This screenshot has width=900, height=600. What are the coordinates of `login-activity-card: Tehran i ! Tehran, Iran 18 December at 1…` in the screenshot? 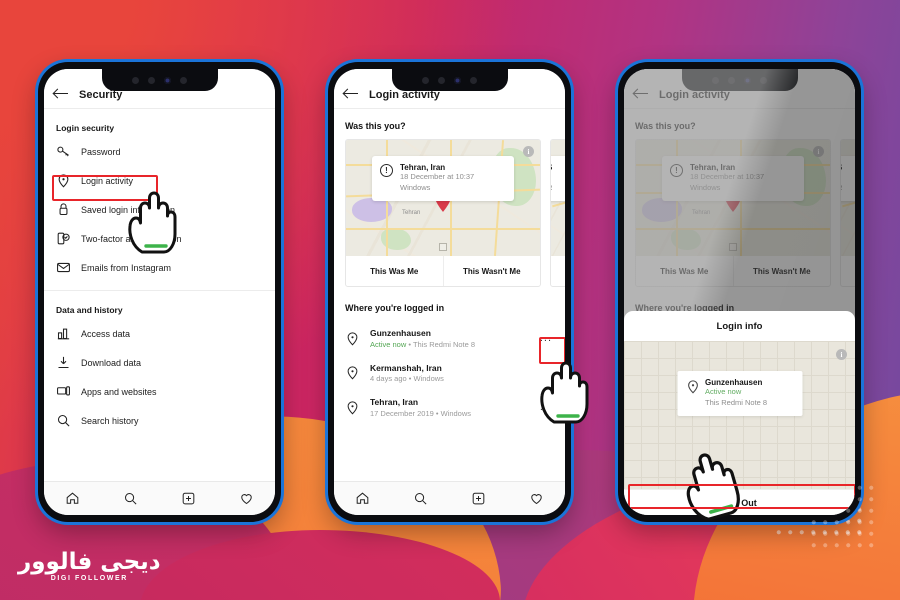 It's located at (443, 213).